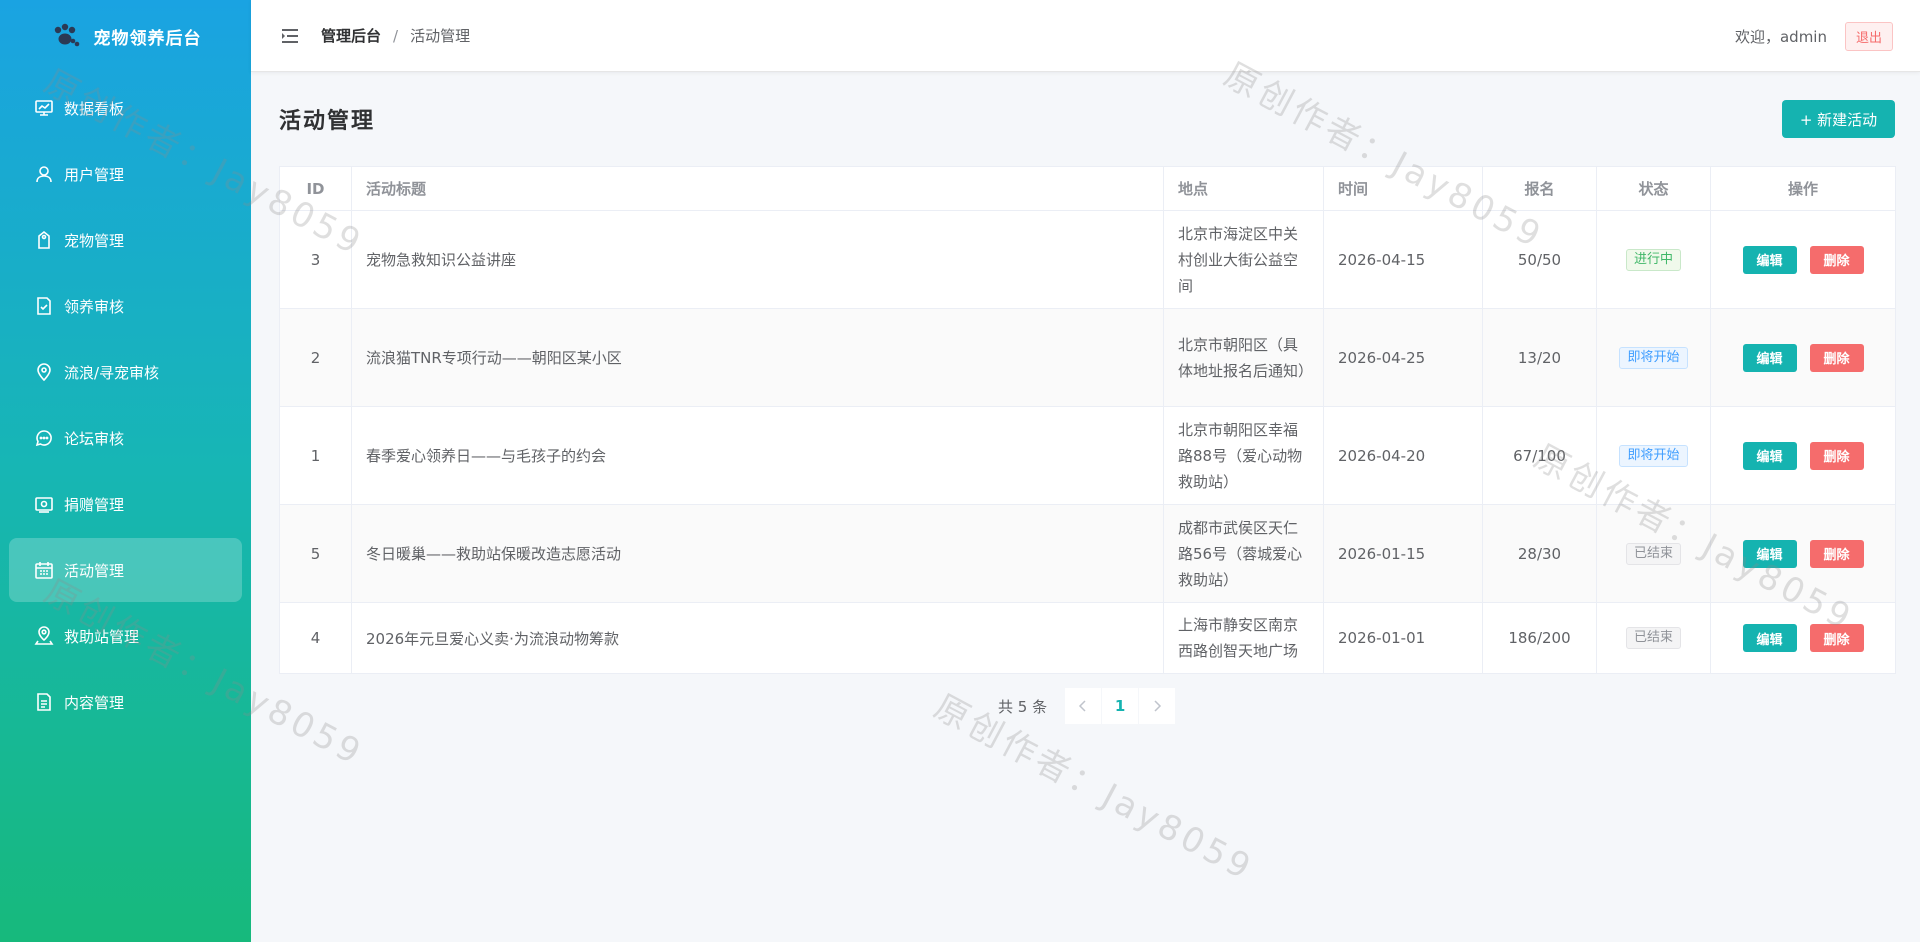 This screenshot has width=1920, height=942. Describe the element at coordinates (1653, 188) in the screenshot. I see `col-header-status: 状态` at that location.